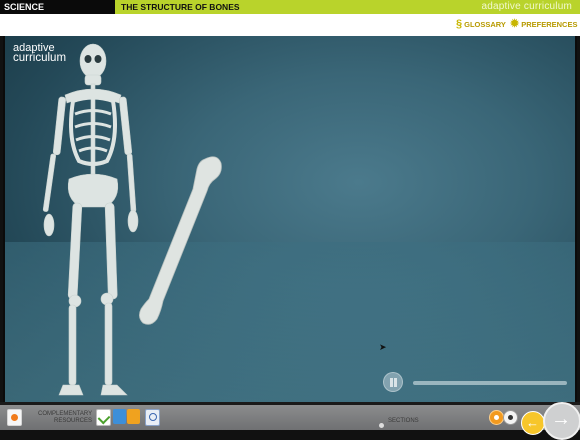 The height and width of the screenshot is (440, 580). What do you see at coordinates (515, 24) in the screenshot?
I see `gear-icon: ✹` at bounding box center [515, 24].